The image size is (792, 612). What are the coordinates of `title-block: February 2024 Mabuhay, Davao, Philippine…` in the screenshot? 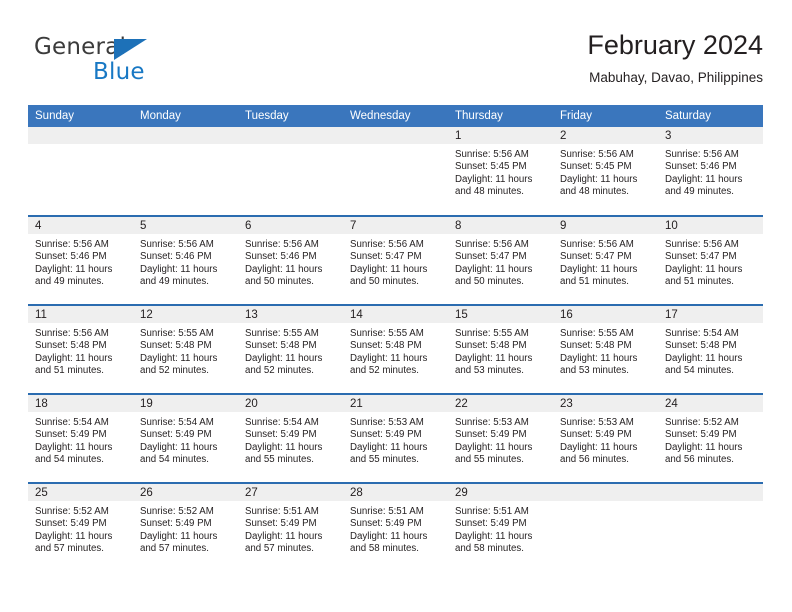 It's located at (675, 57).